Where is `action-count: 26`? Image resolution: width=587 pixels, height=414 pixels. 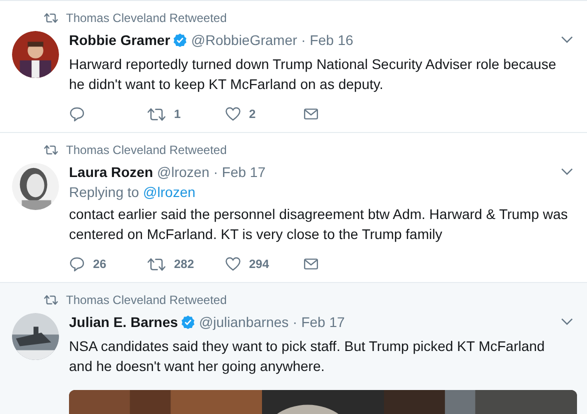
action-count: 26 is located at coordinates (99, 264).